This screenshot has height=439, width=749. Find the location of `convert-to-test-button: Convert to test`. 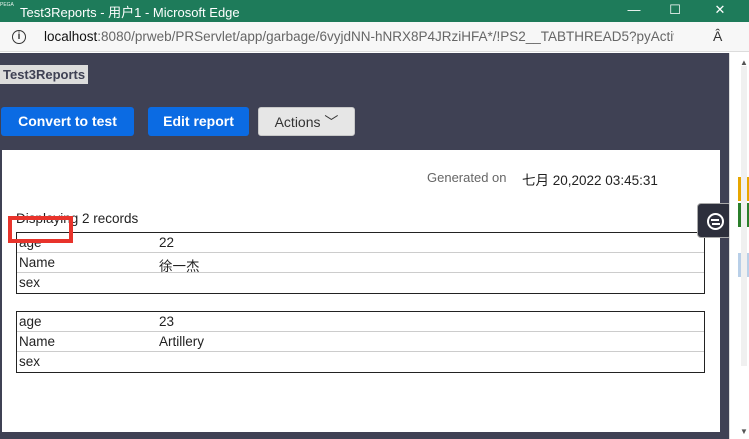

convert-to-test-button: Convert to test is located at coordinates (67, 121).